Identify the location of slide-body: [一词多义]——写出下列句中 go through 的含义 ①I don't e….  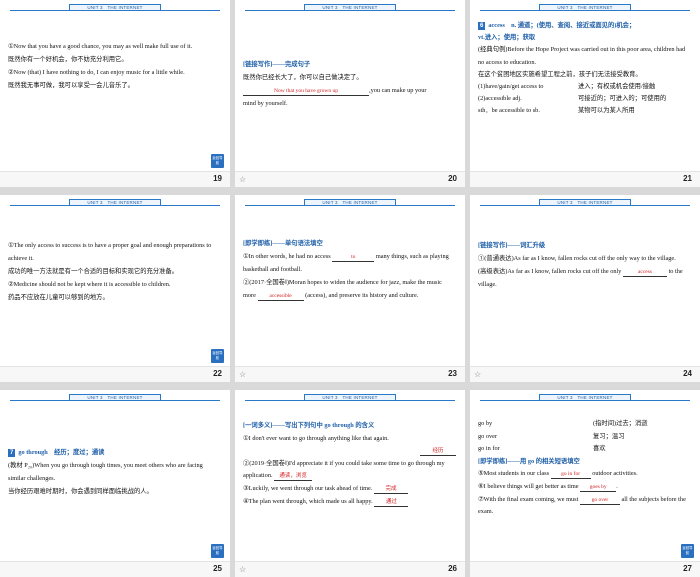
(349, 464).